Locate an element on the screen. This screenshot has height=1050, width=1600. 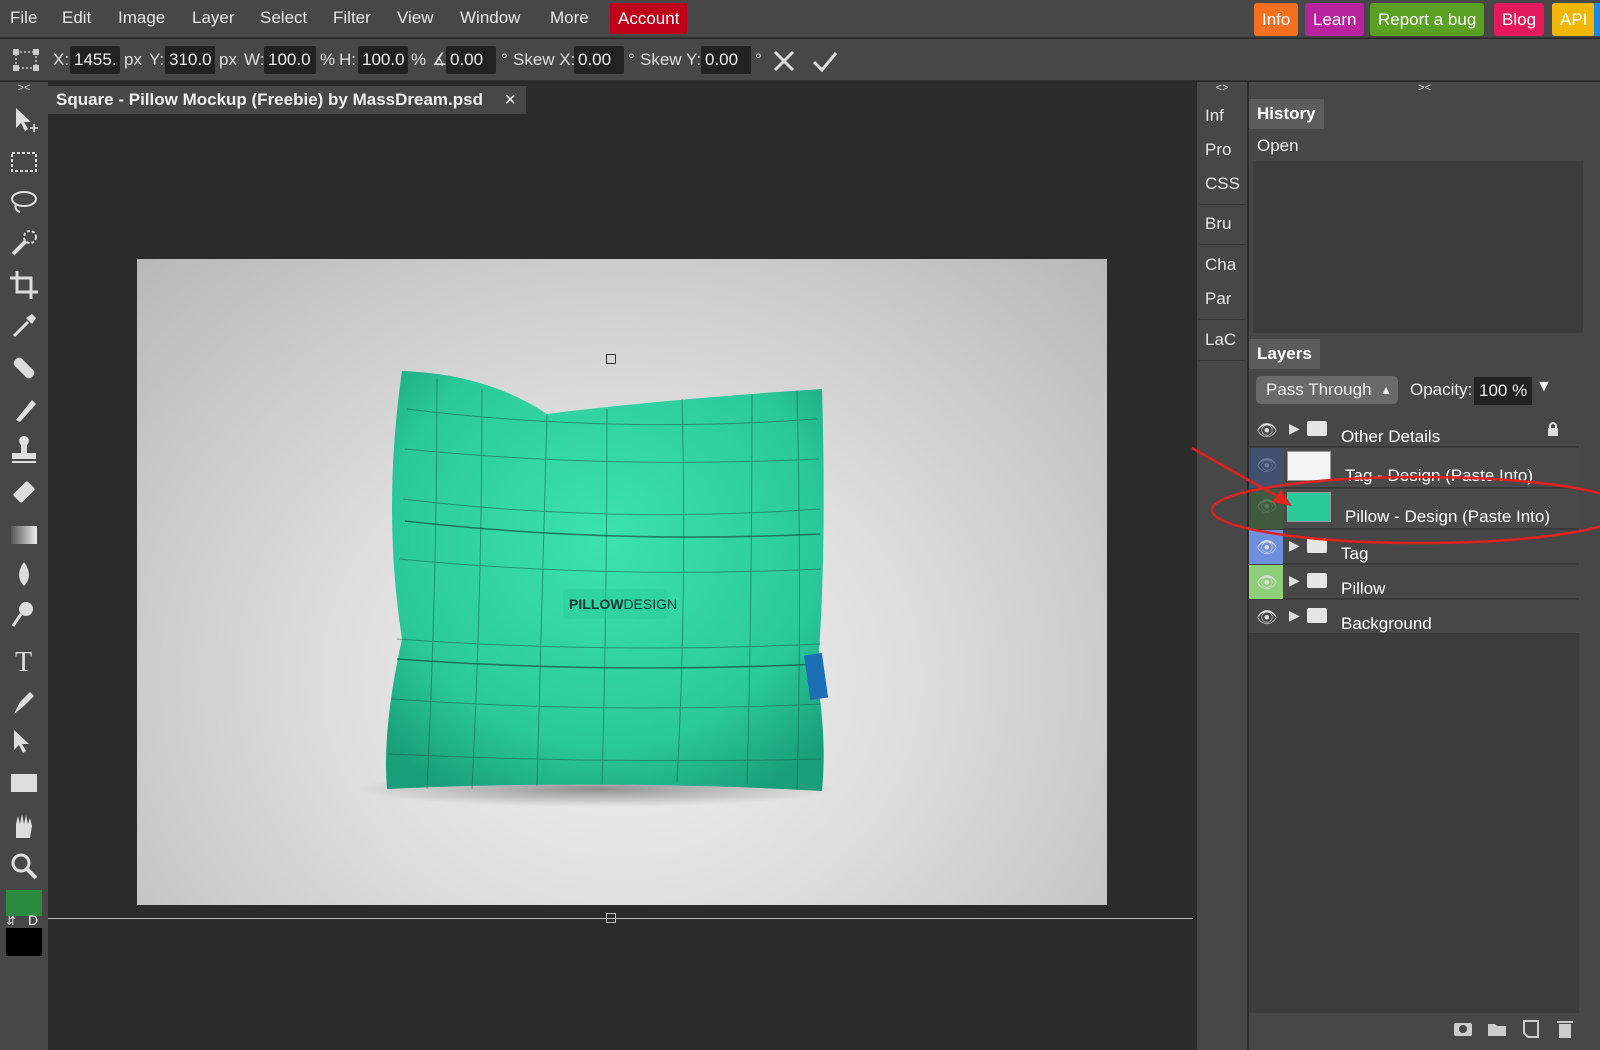
menu-image: Image is located at coordinates (141, 18).